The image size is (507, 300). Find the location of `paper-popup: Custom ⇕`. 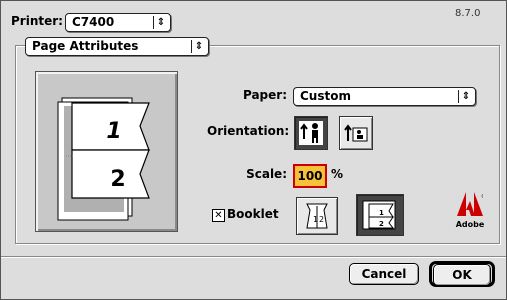

paper-popup: Custom ⇕ is located at coordinates (384, 96).